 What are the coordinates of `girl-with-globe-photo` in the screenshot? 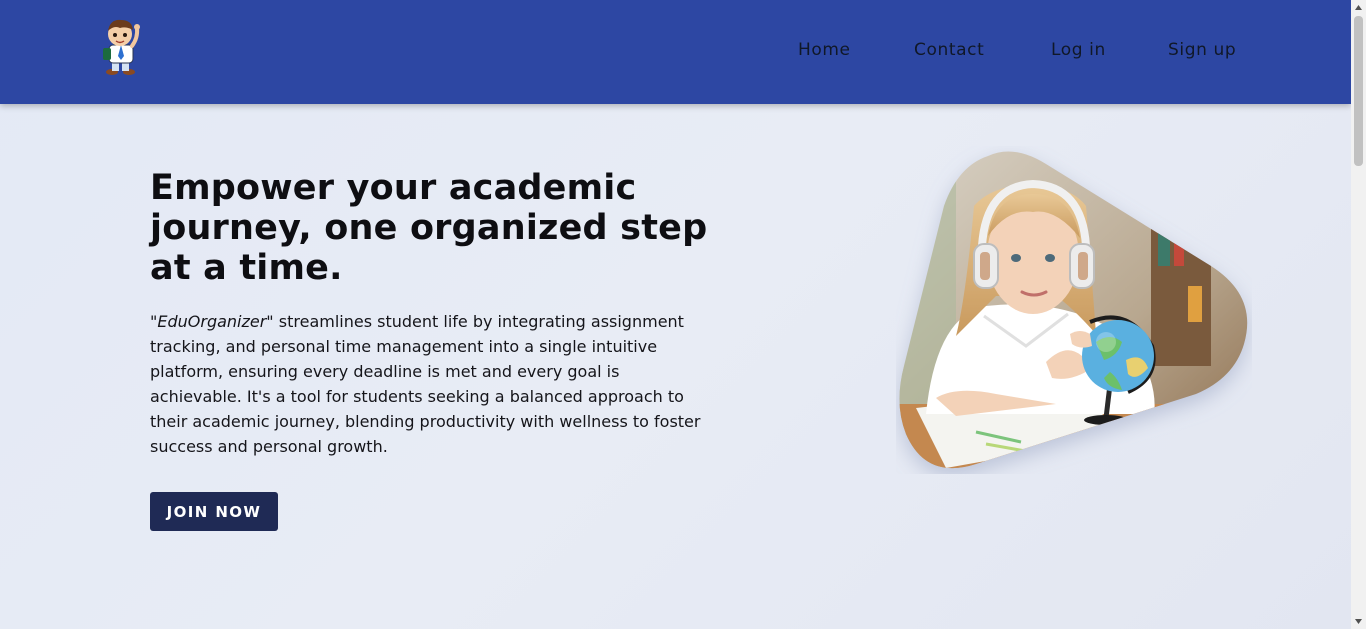 It's located at (1073, 310).